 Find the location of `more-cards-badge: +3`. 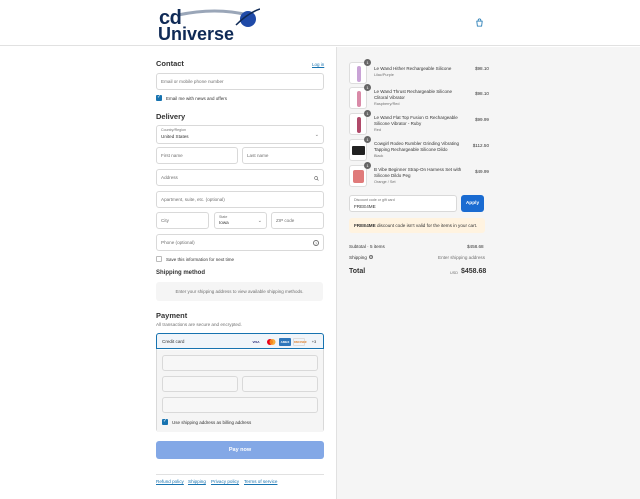

more-cards-badge: +3 is located at coordinates (314, 341).